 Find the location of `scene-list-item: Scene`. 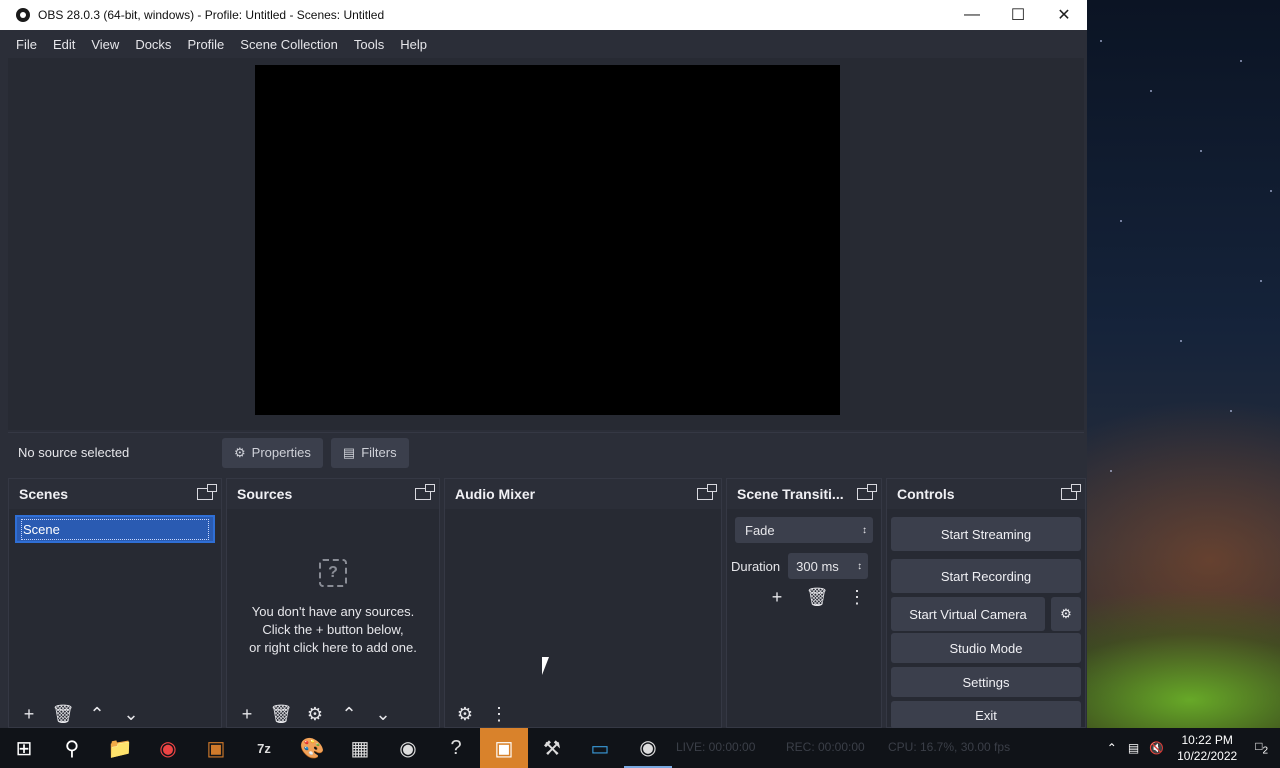

scene-list-item: Scene is located at coordinates (115, 529).